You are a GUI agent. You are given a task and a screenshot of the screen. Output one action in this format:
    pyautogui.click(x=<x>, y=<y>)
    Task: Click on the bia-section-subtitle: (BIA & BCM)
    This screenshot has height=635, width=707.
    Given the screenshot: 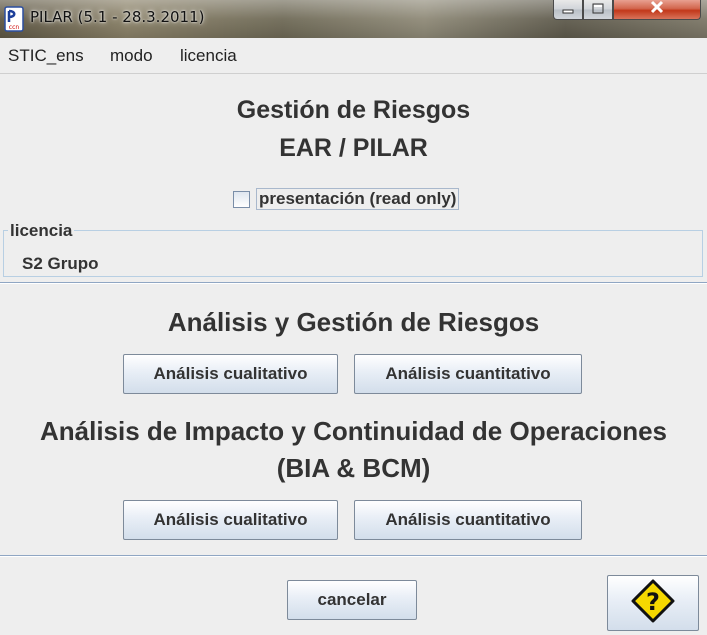 What is the action you would take?
    pyautogui.click(x=353, y=468)
    